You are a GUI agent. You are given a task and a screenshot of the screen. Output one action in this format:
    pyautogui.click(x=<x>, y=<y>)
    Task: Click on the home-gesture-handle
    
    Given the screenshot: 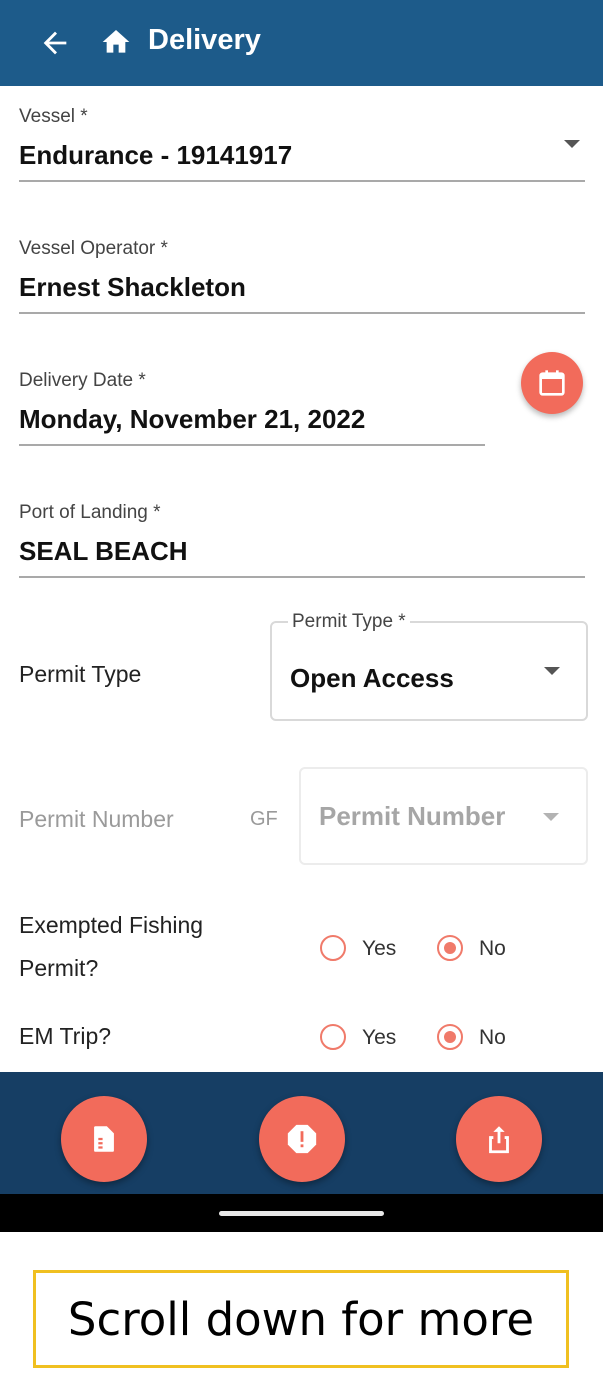 What is the action you would take?
    pyautogui.click(x=301, y=1213)
    